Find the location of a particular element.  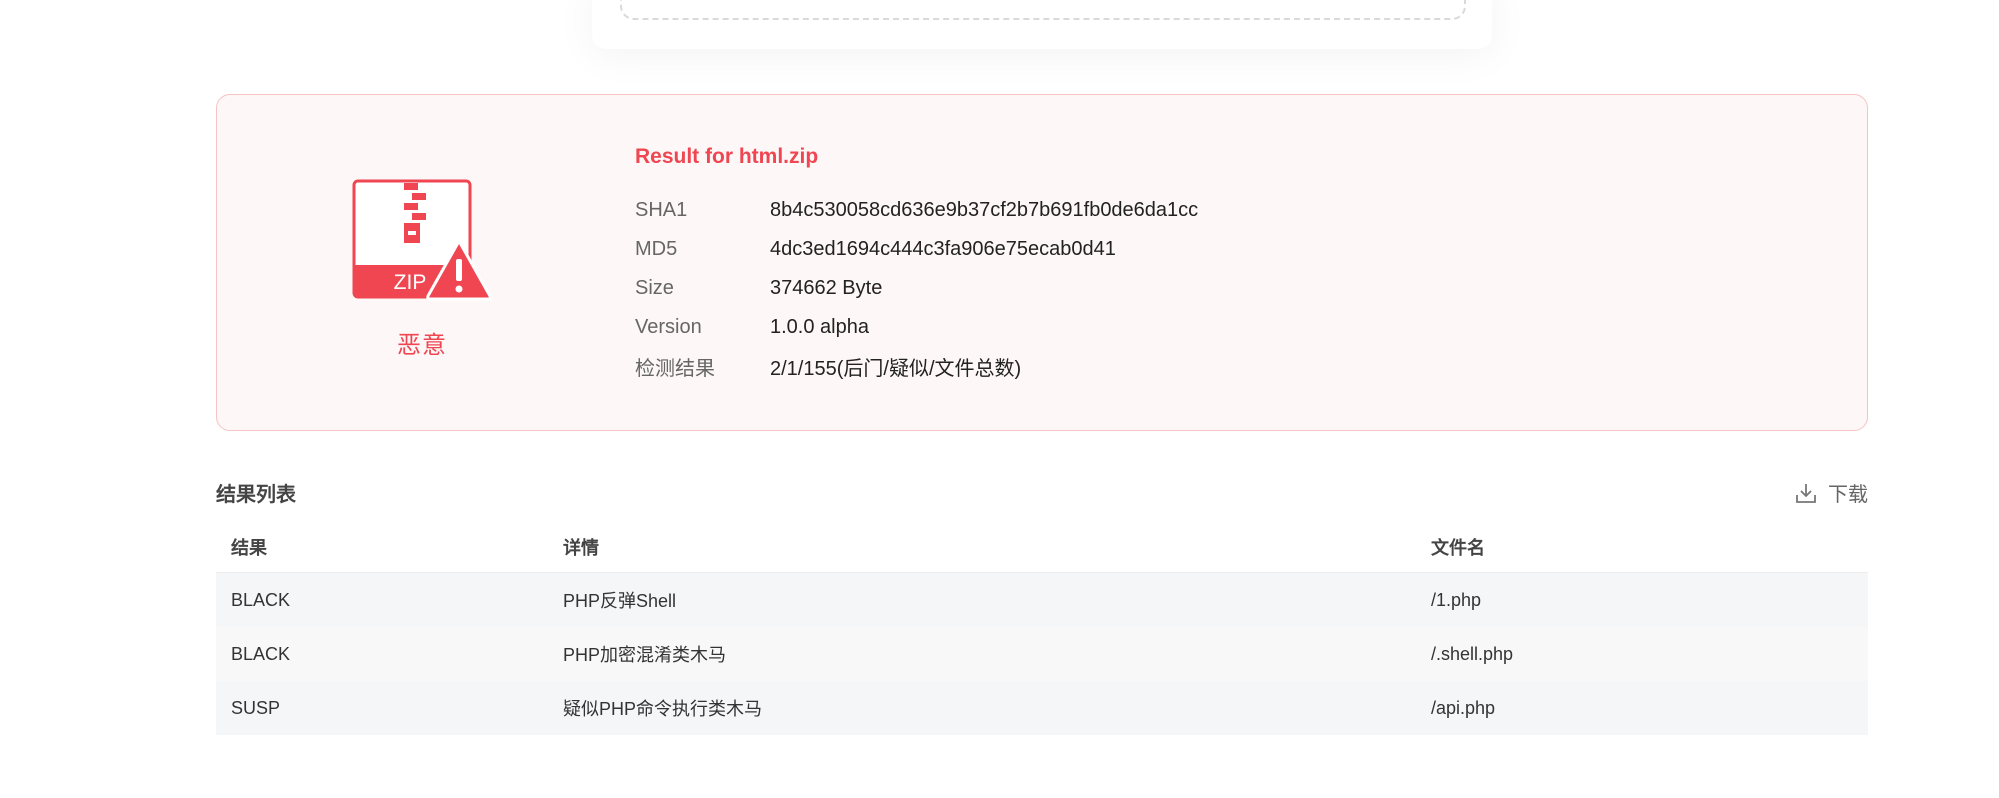

result-list-title: 结果列表 is located at coordinates (256, 495).